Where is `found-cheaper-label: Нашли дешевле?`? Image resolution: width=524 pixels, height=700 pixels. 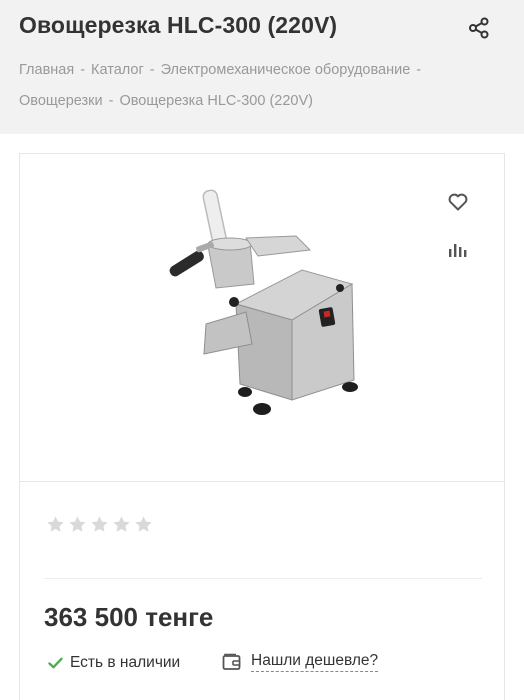 found-cheaper-label: Нашли дешевле? is located at coordinates (315, 662).